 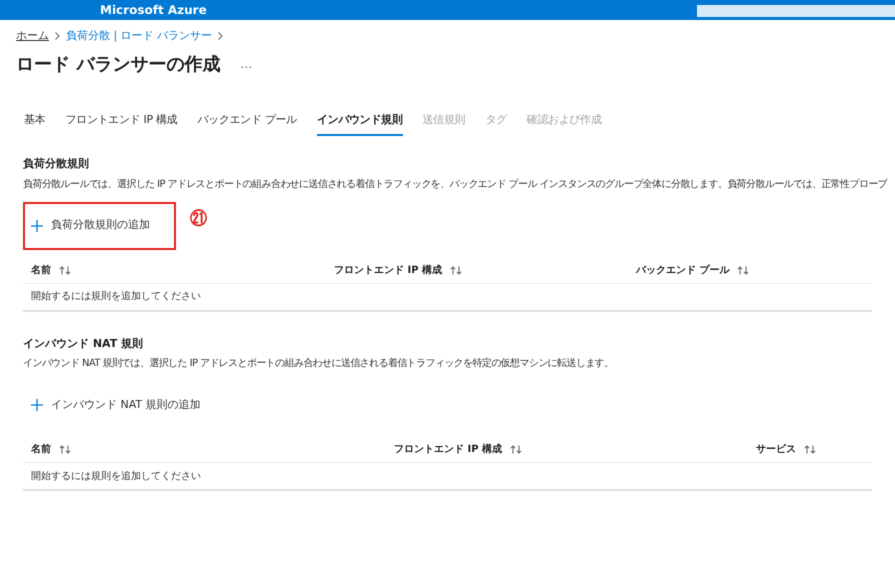 What do you see at coordinates (32, 36) in the screenshot?
I see `breadcrumb-link: ホーム` at bounding box center [32, 36].